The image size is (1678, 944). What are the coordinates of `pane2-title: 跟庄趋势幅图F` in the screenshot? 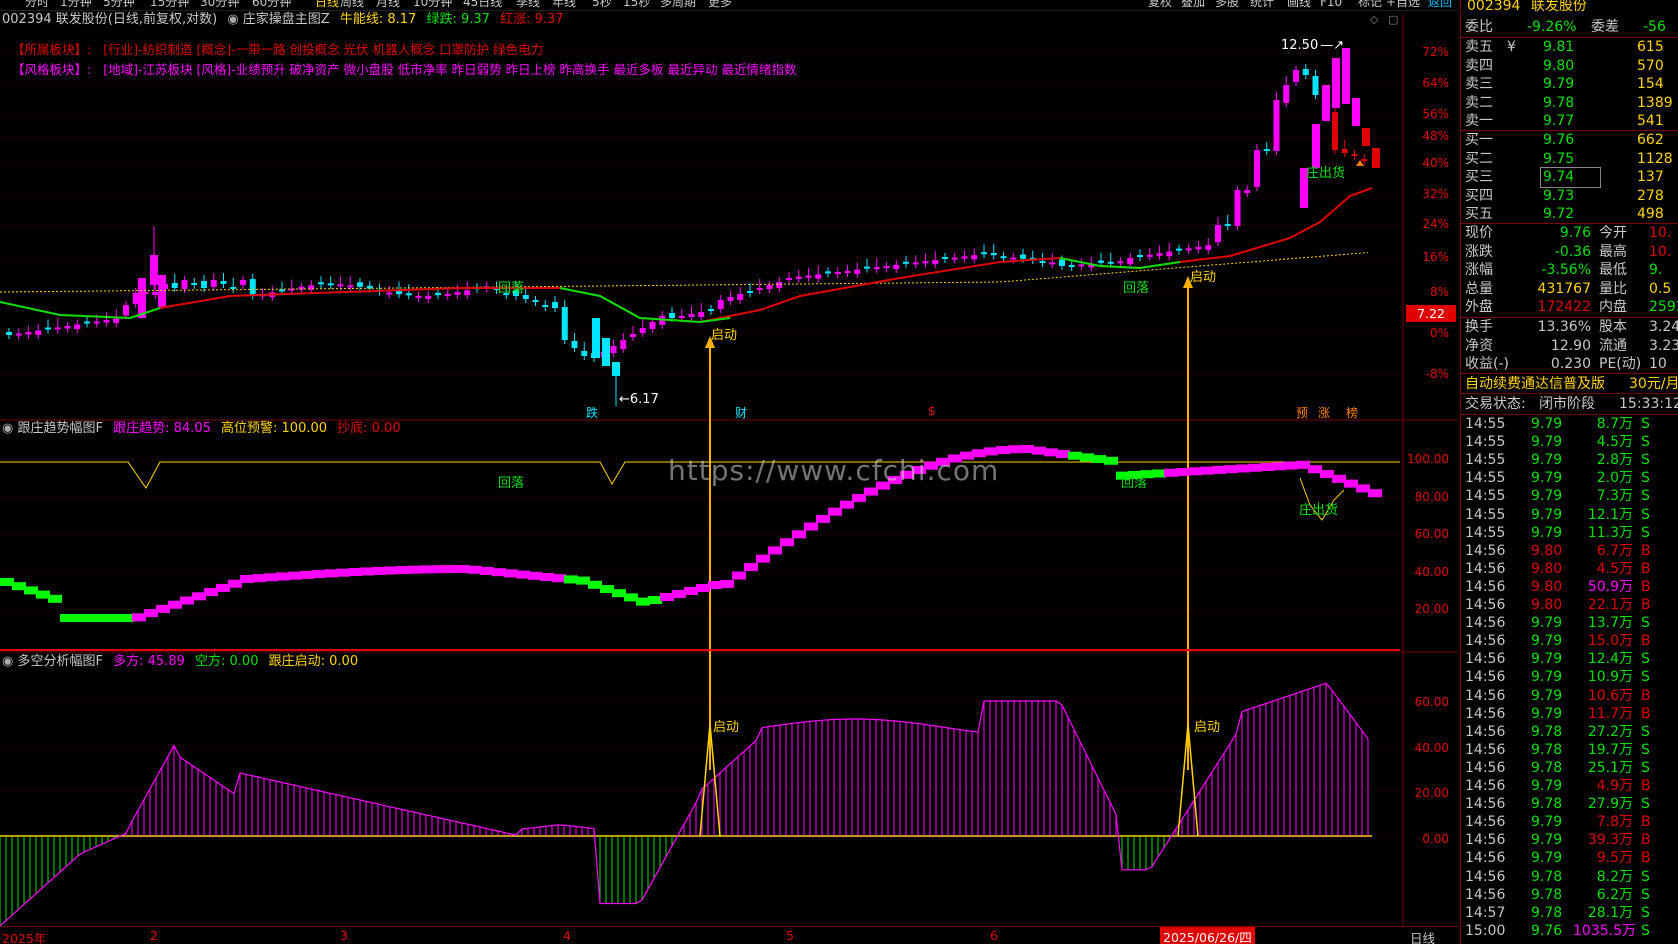 It's located at (59, 428).